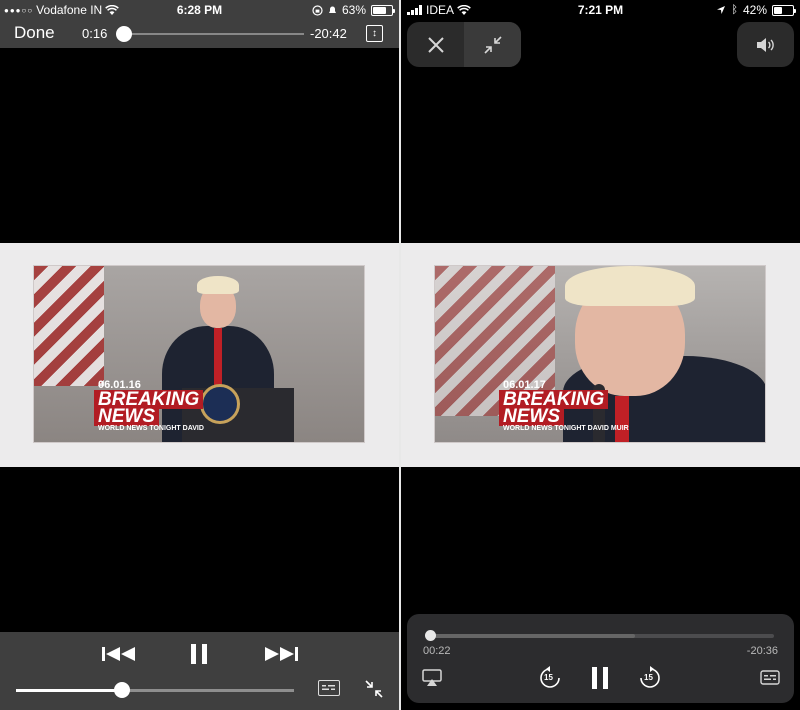 The width and height of the screenshot is (800, 710). I want to click on airplay-button, so click(432, 678).